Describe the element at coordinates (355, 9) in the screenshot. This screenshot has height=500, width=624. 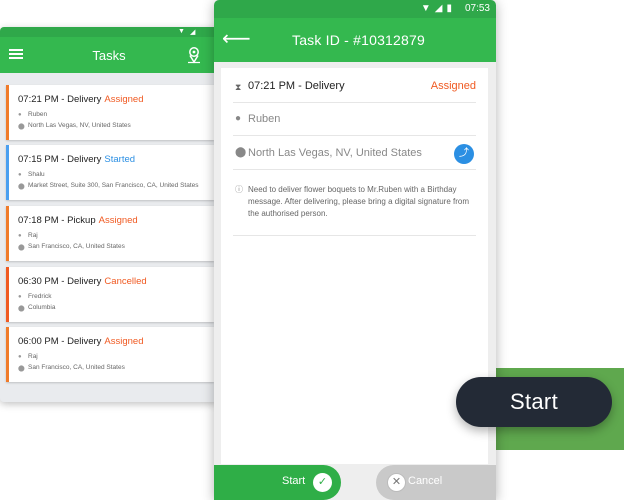
I see `status-bar: ▼◢▮ 07:53` at that location.